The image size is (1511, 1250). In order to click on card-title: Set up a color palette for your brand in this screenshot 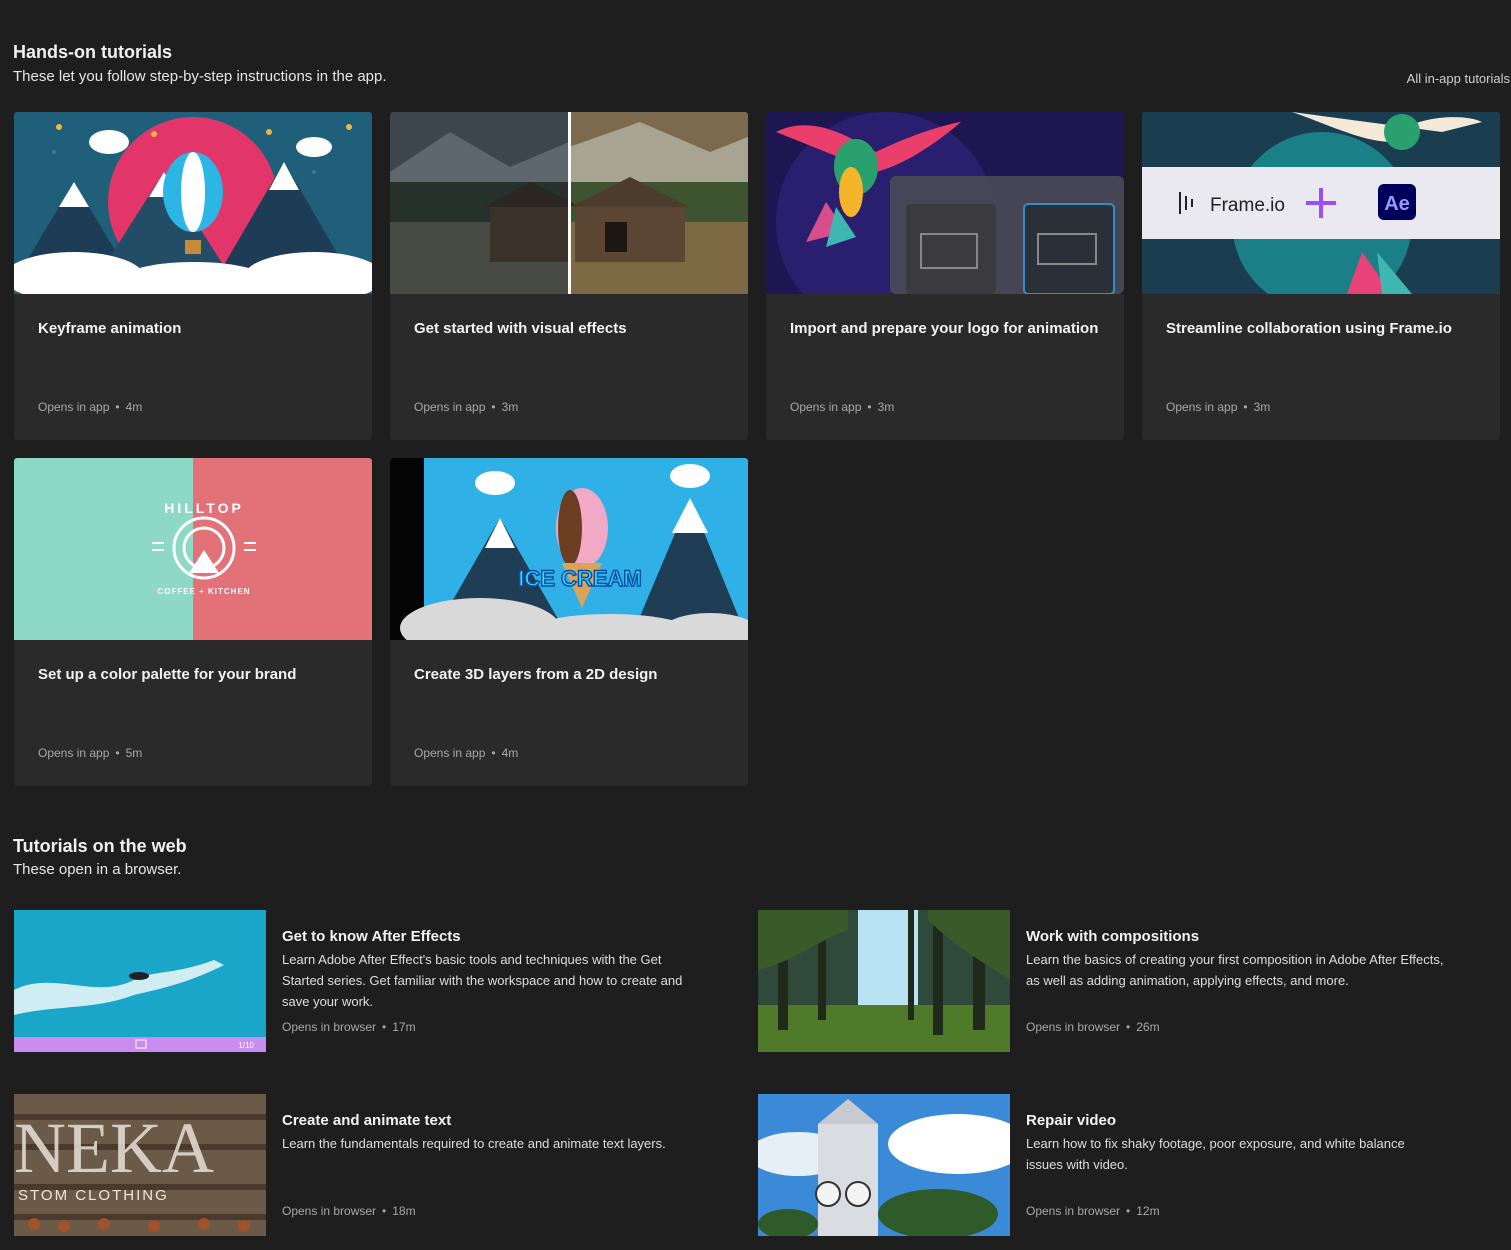, I will do `click(167, 674)`.